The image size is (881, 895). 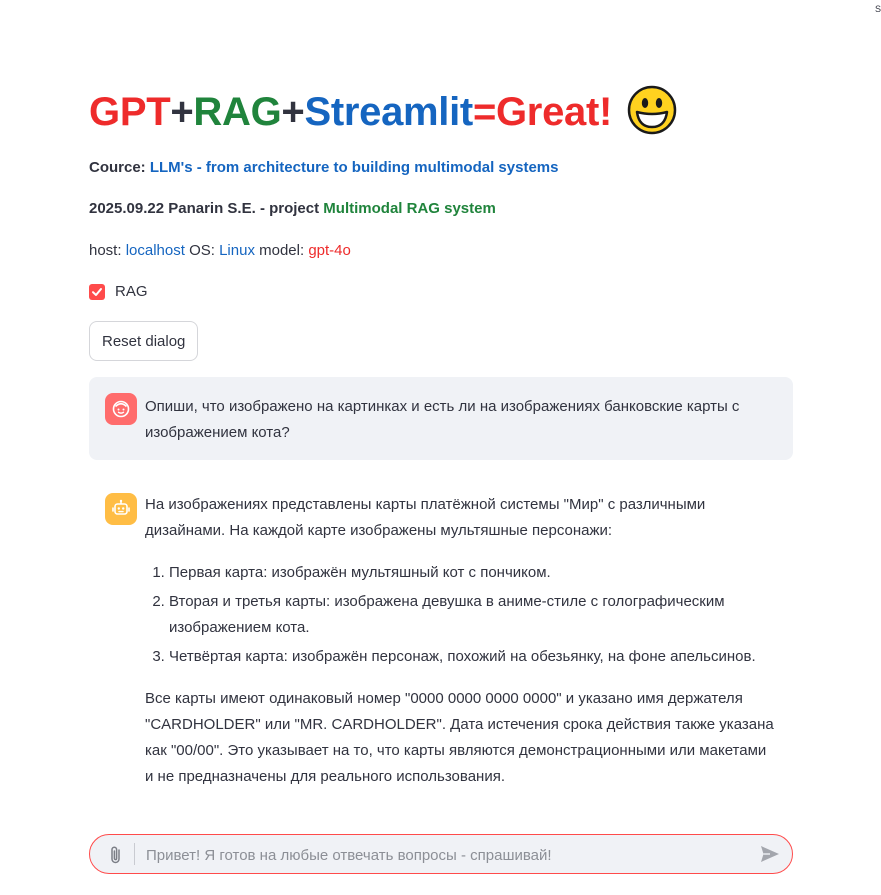 I want to click on rag-checkbox-label: RAG, so click(x=131, y=291).